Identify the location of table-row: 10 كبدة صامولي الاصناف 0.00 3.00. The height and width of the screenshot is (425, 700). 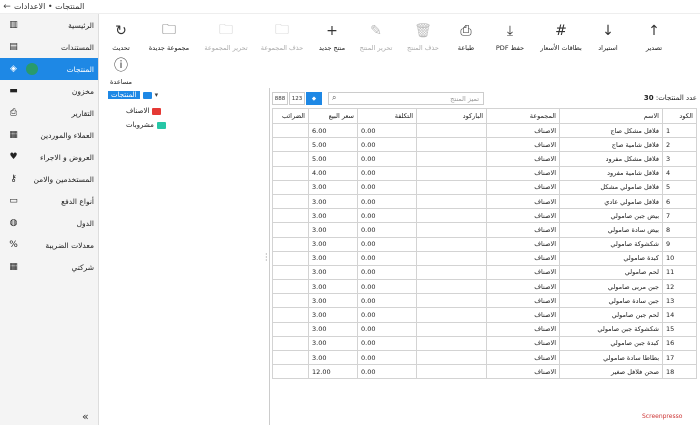
(484, 258).